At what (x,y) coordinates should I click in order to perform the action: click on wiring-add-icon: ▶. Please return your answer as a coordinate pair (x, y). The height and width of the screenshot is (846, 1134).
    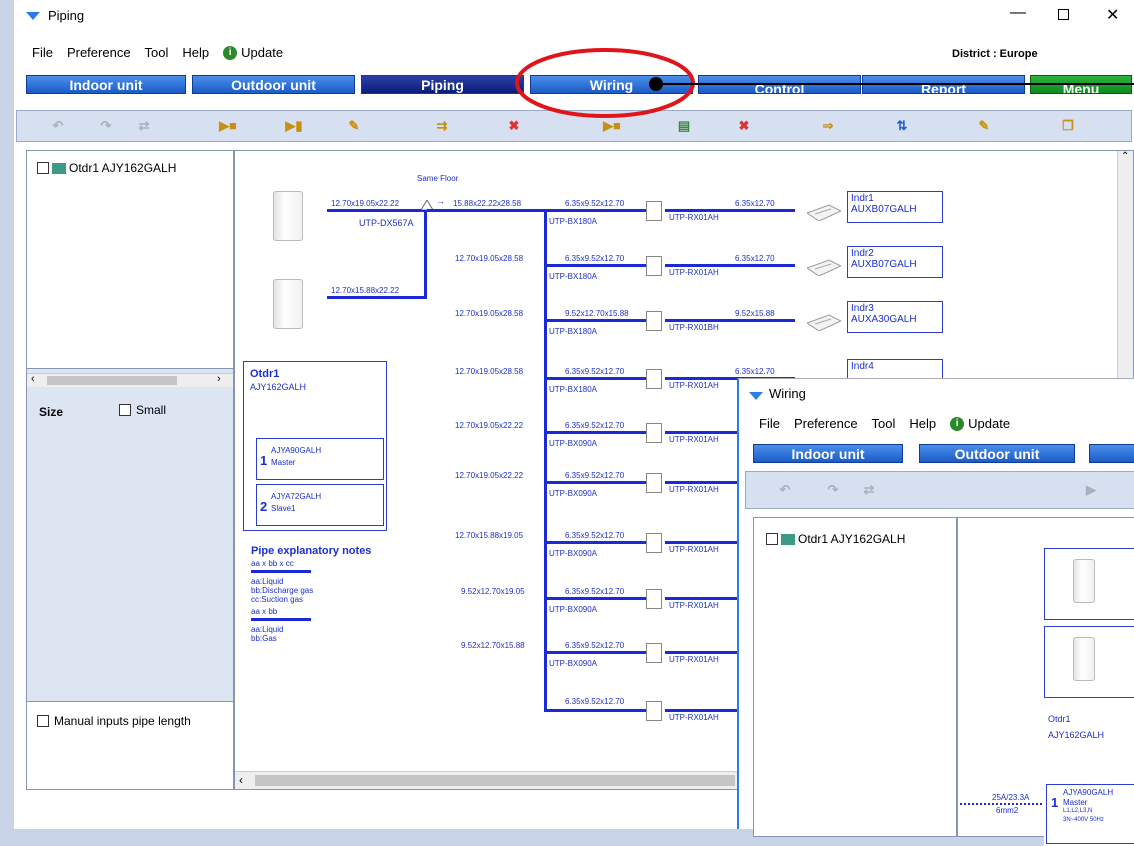
    Looking at the image, I should click on (1091, 490).